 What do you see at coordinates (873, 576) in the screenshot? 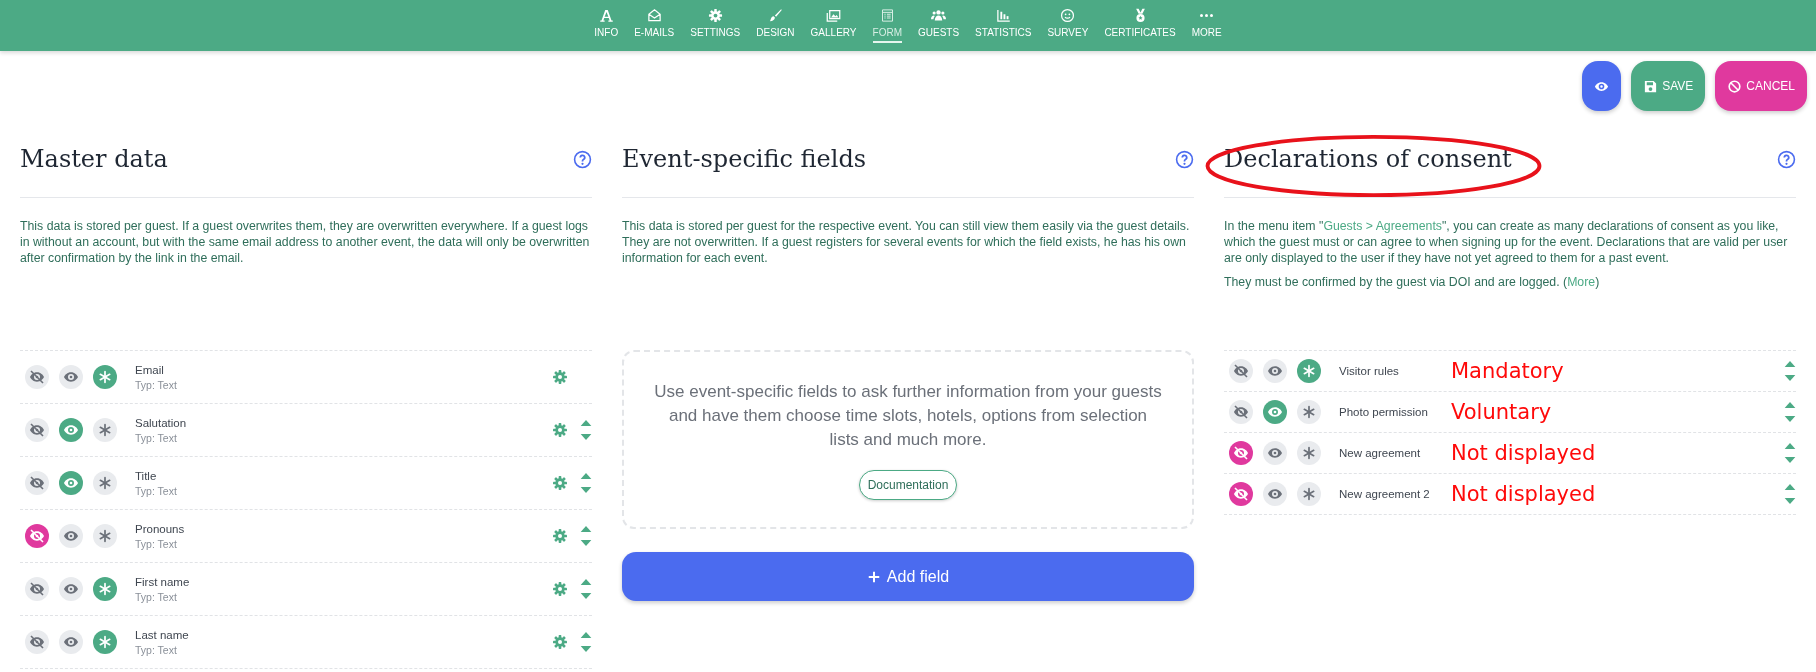
I see `plus-icon` at bounding box center [873, 576].